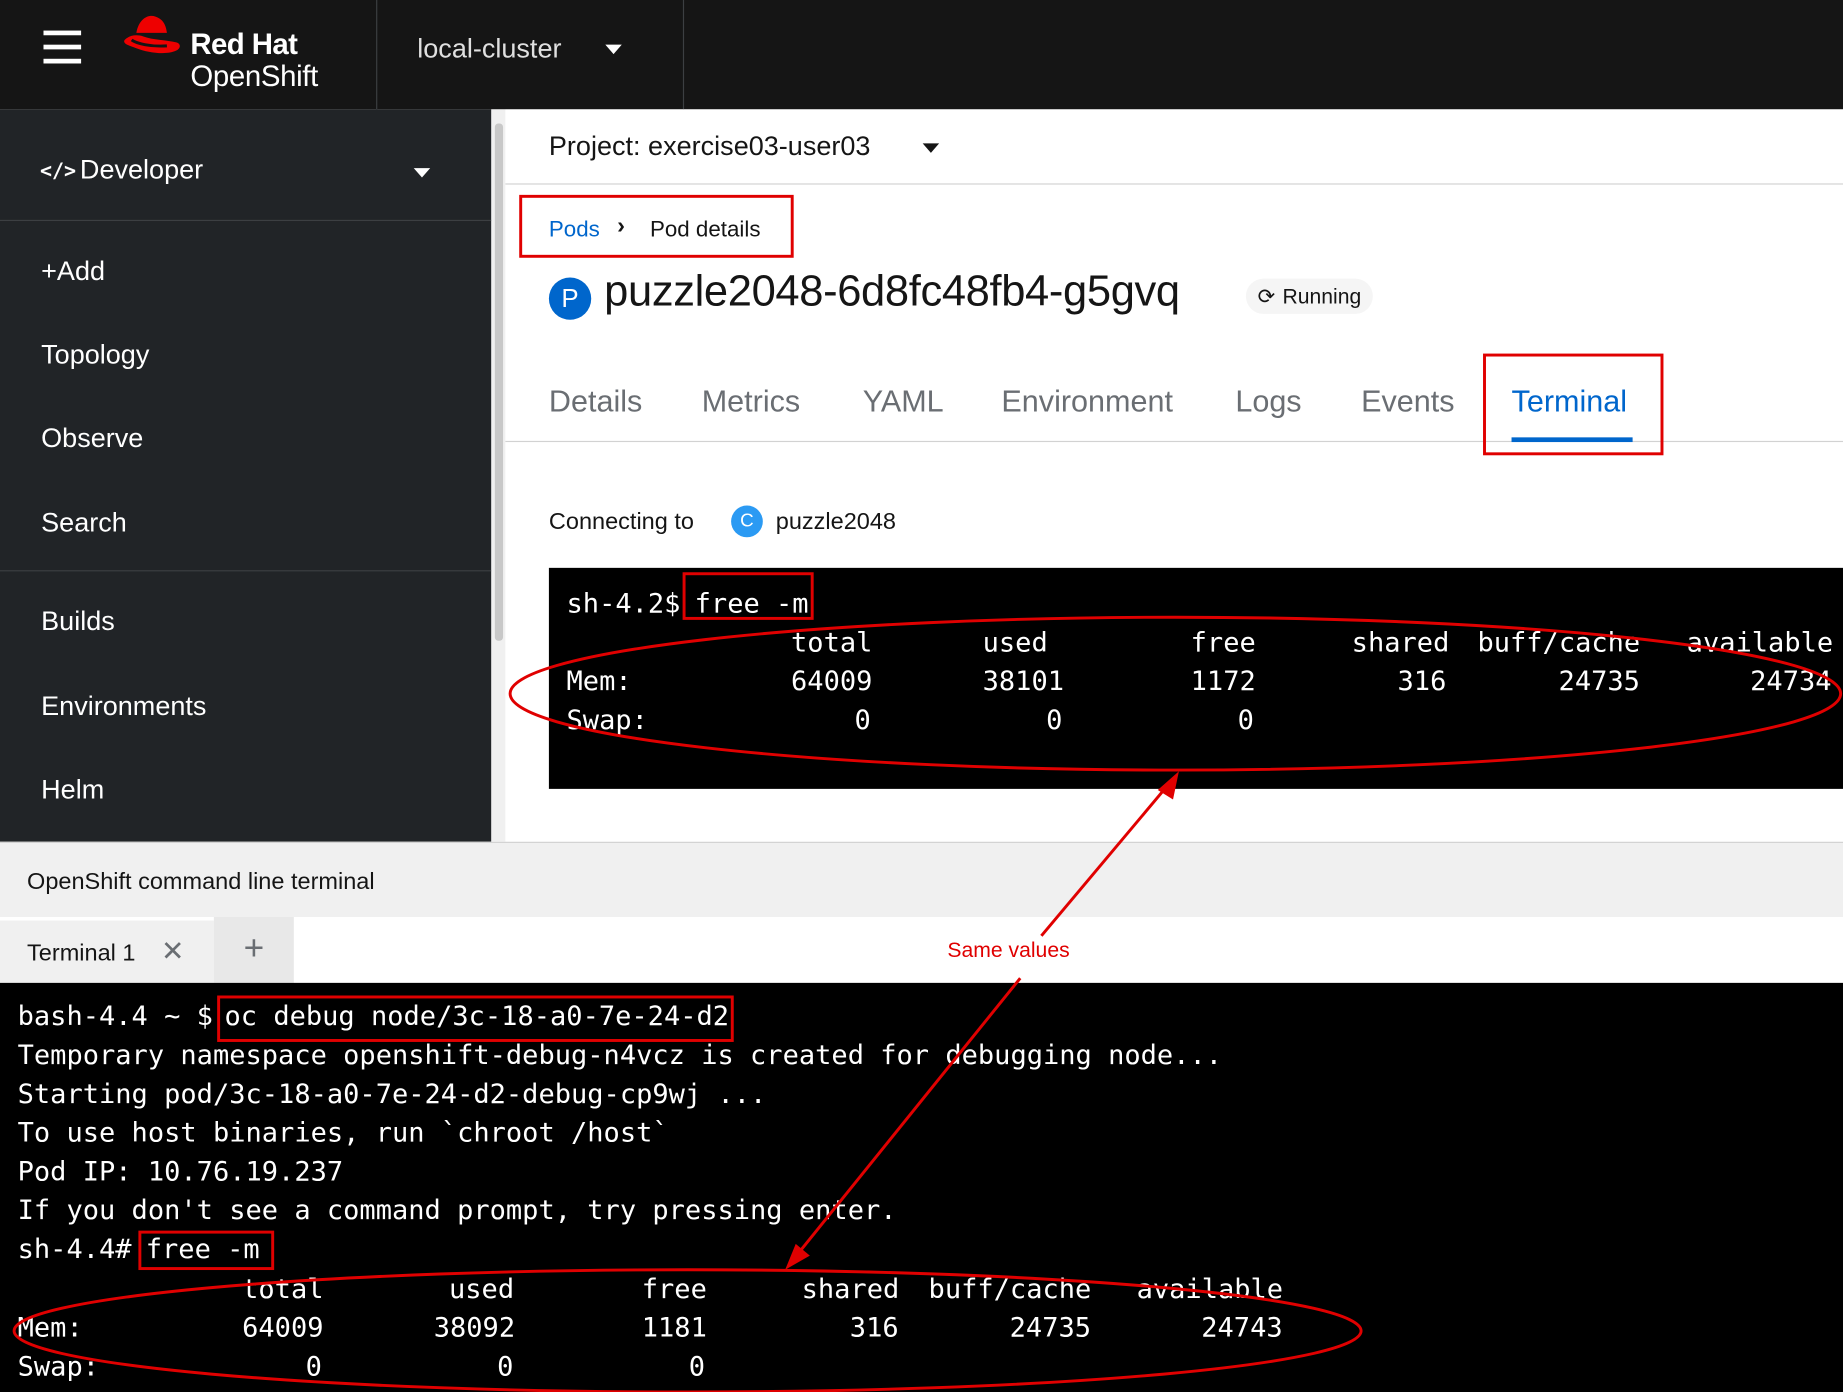 The width and height of the screenshot is (1843, 1392). What do you see at coordinates (631, 604) in the screenshot?
I see `terminal-prompt: sh-4.2$` at bounding box center [631, 604].